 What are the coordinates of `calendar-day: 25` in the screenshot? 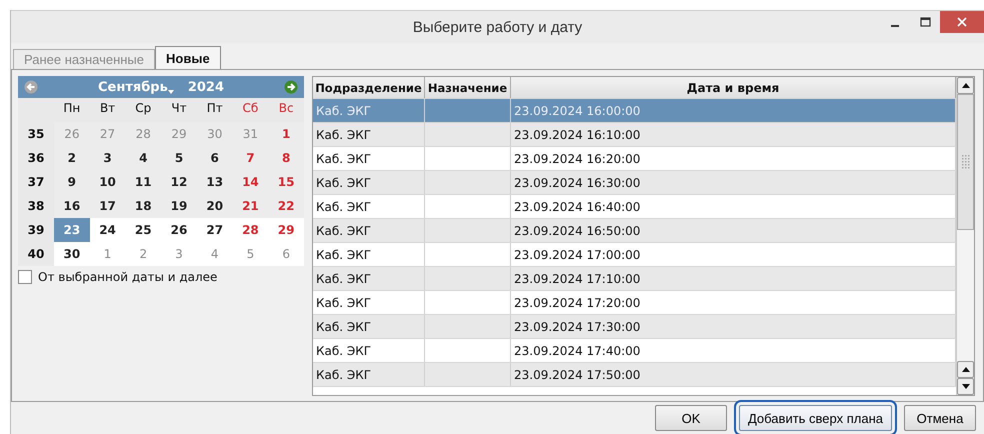 It's located at (143, 230).